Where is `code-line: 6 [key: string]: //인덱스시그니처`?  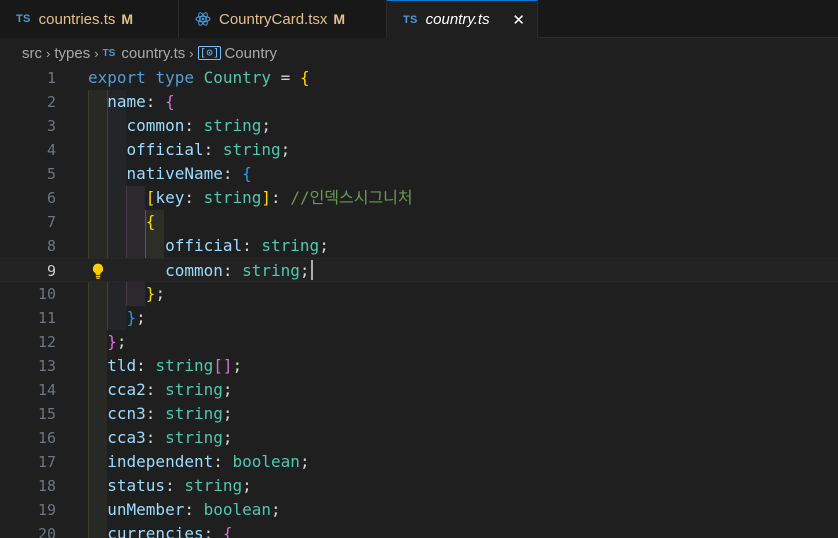 code-line: 6 [key: string]: //인덱스시그니처 is located at coordinates (419, 198).